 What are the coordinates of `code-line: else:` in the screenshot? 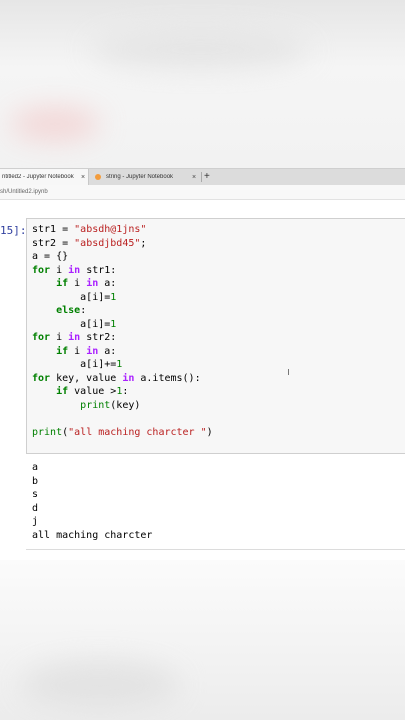 It's located at (71, 310).